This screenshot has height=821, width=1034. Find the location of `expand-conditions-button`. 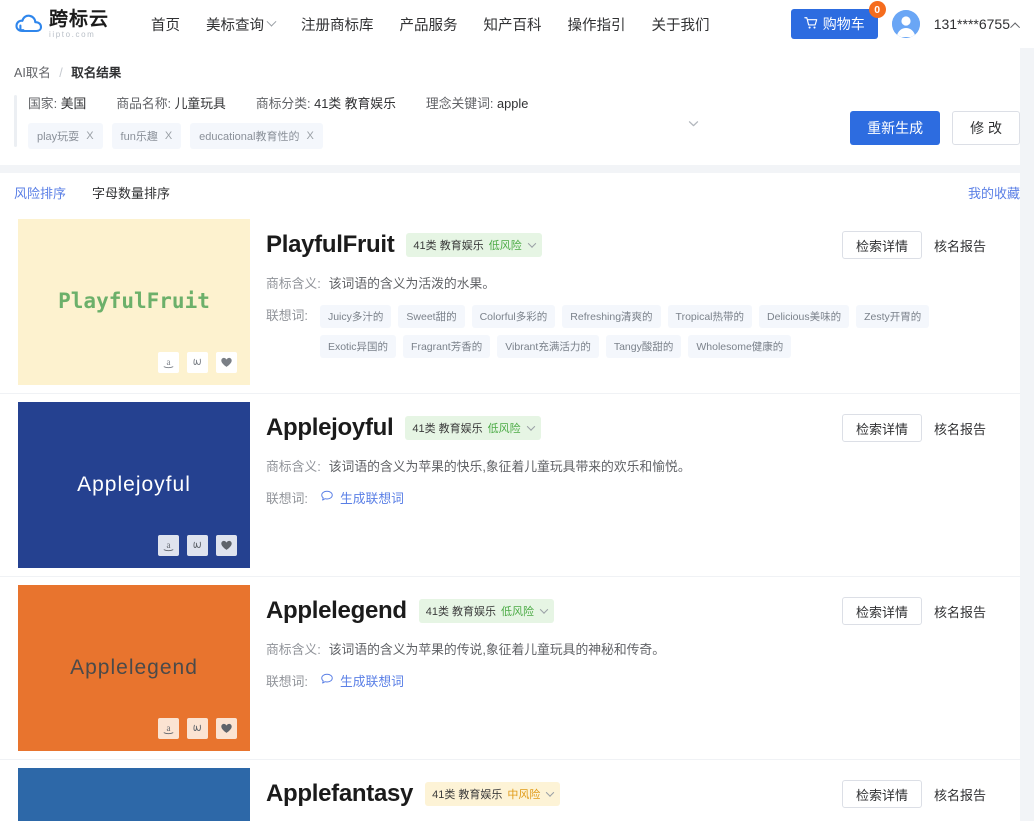

expand-conditions-button is located at coordinates (693, 126).